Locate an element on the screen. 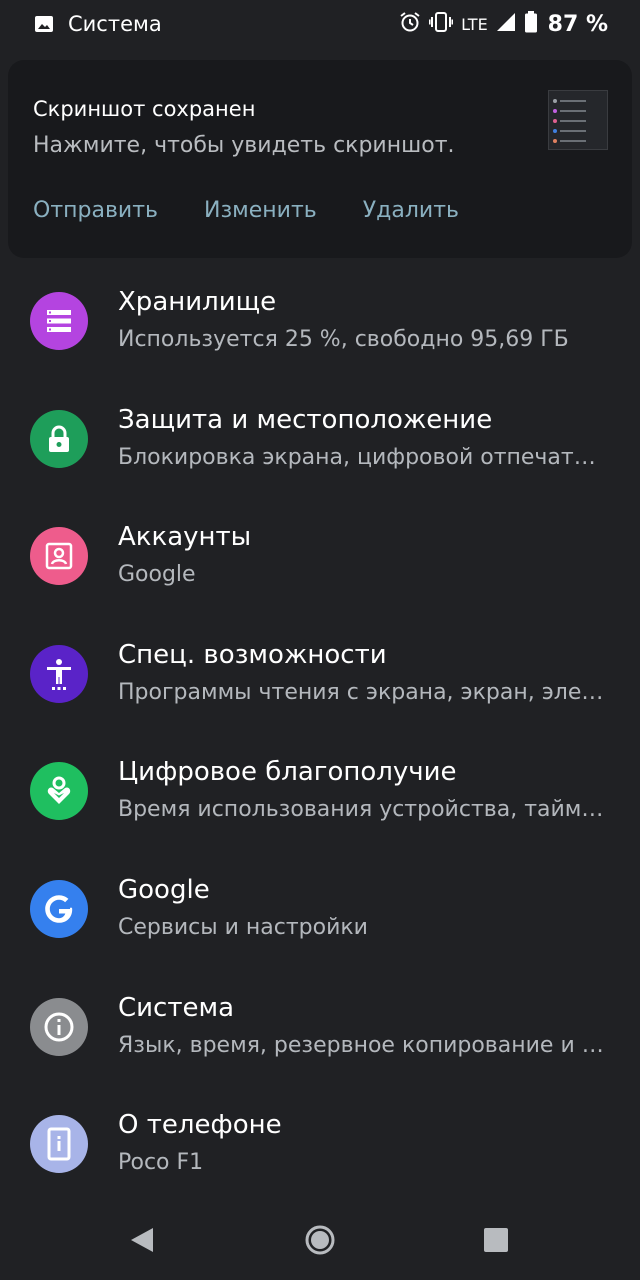  storage-icon is located at coordinates (59, 321).